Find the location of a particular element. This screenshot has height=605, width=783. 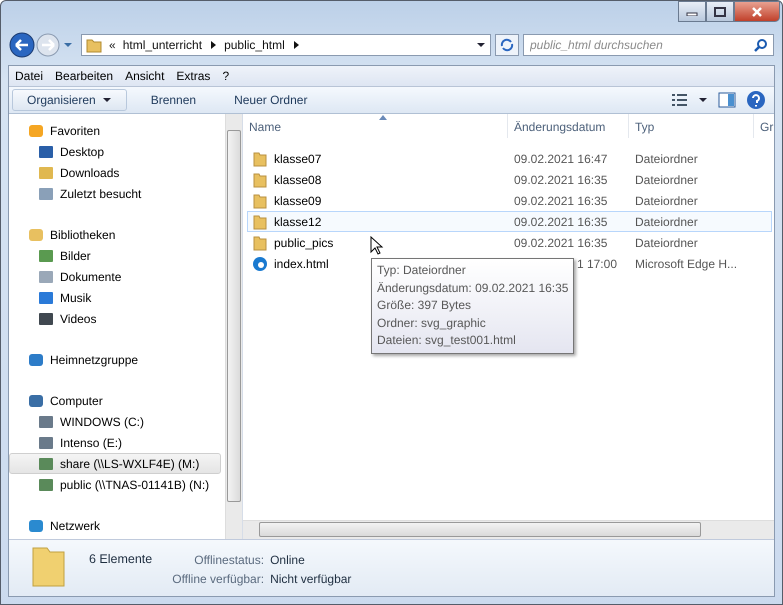

nav-item: Computer is located at coordinates (115, 400).